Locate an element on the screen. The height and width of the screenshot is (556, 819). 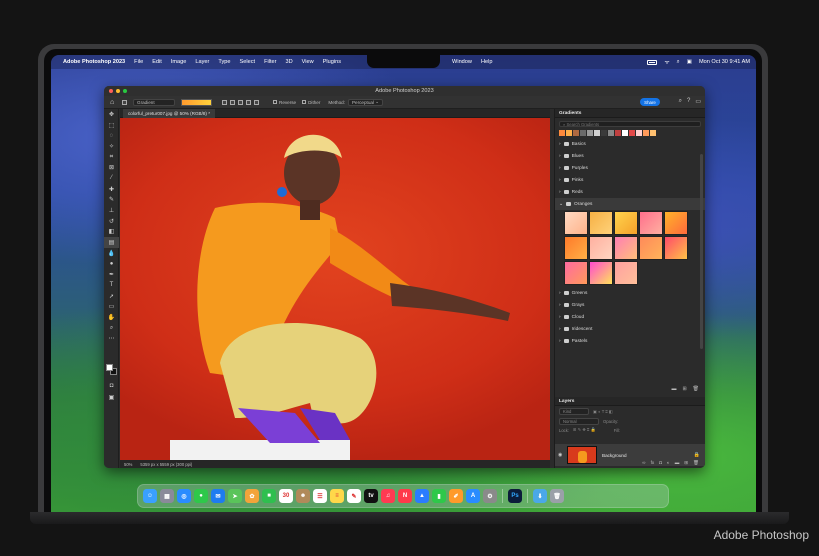
menu-file: File is located at coordinates (138, 62).